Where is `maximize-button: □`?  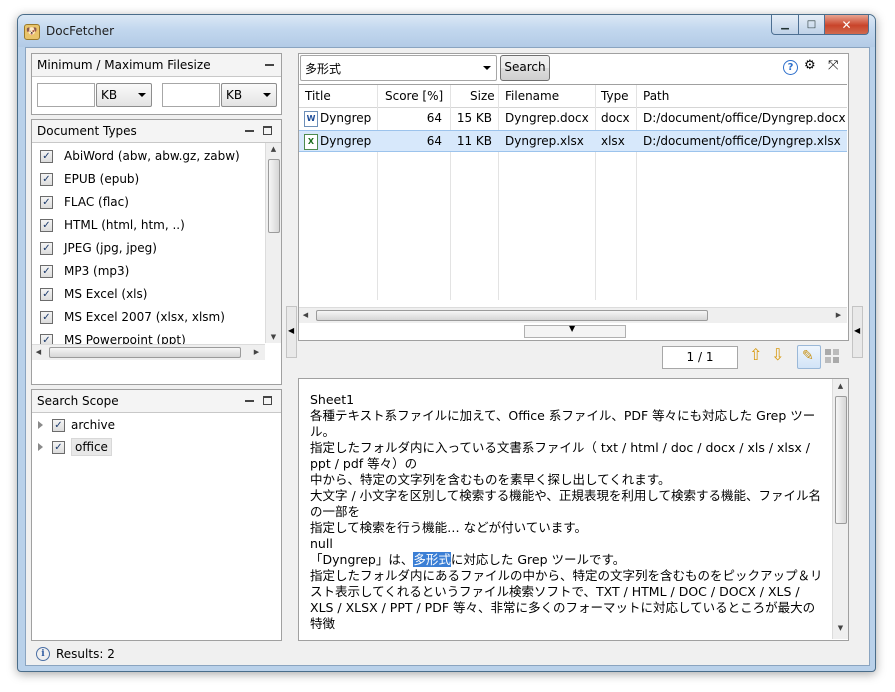 maximize-button: □ is located at coordinates (812, 25).